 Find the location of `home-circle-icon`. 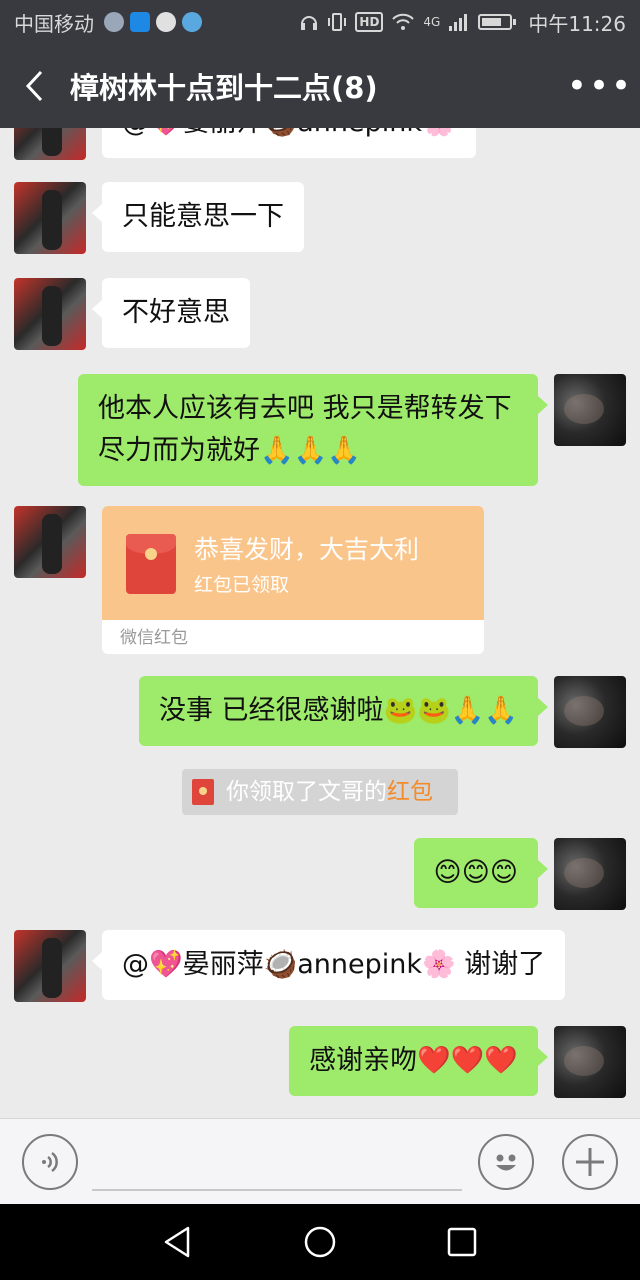

home-circle-icon is located at coordinates (320, 1242).